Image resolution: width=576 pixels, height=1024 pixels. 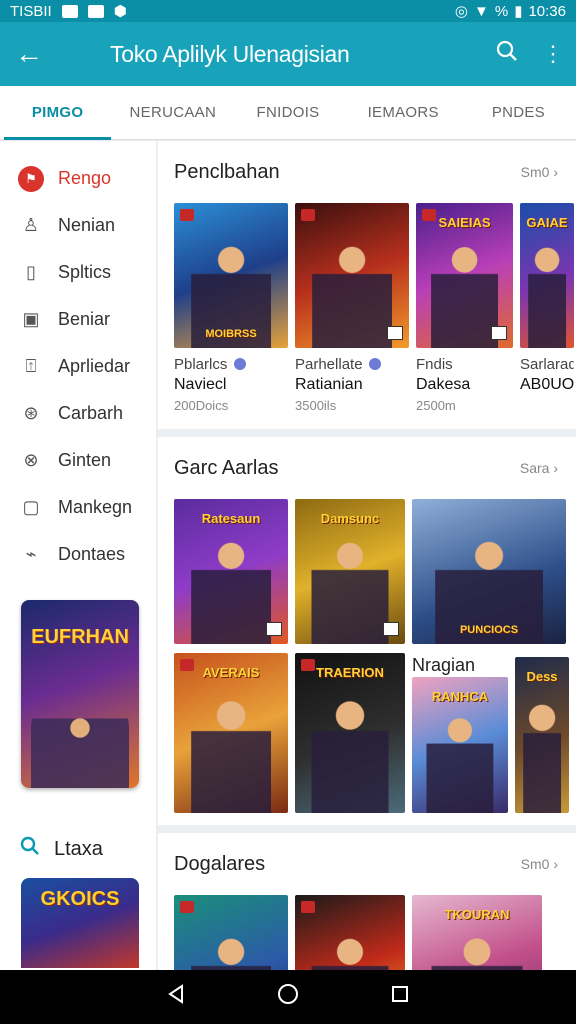 I want to click on box-icon: ▣, so click(x=31, y=319).